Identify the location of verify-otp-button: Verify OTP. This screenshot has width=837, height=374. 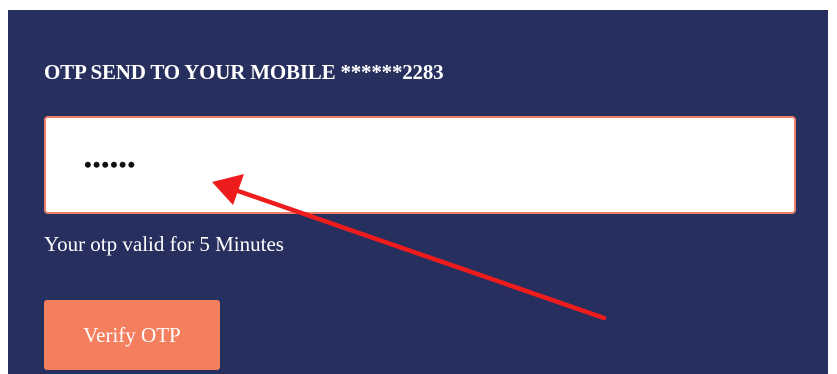
(132, 335).